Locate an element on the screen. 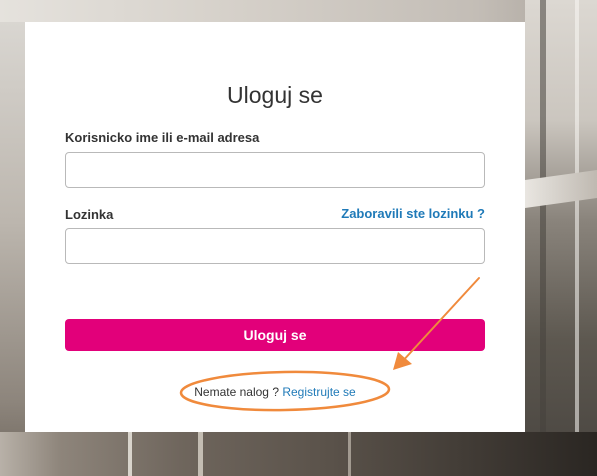  no-account-text: Nemate nalog ? is located at coordinates (236, 392).